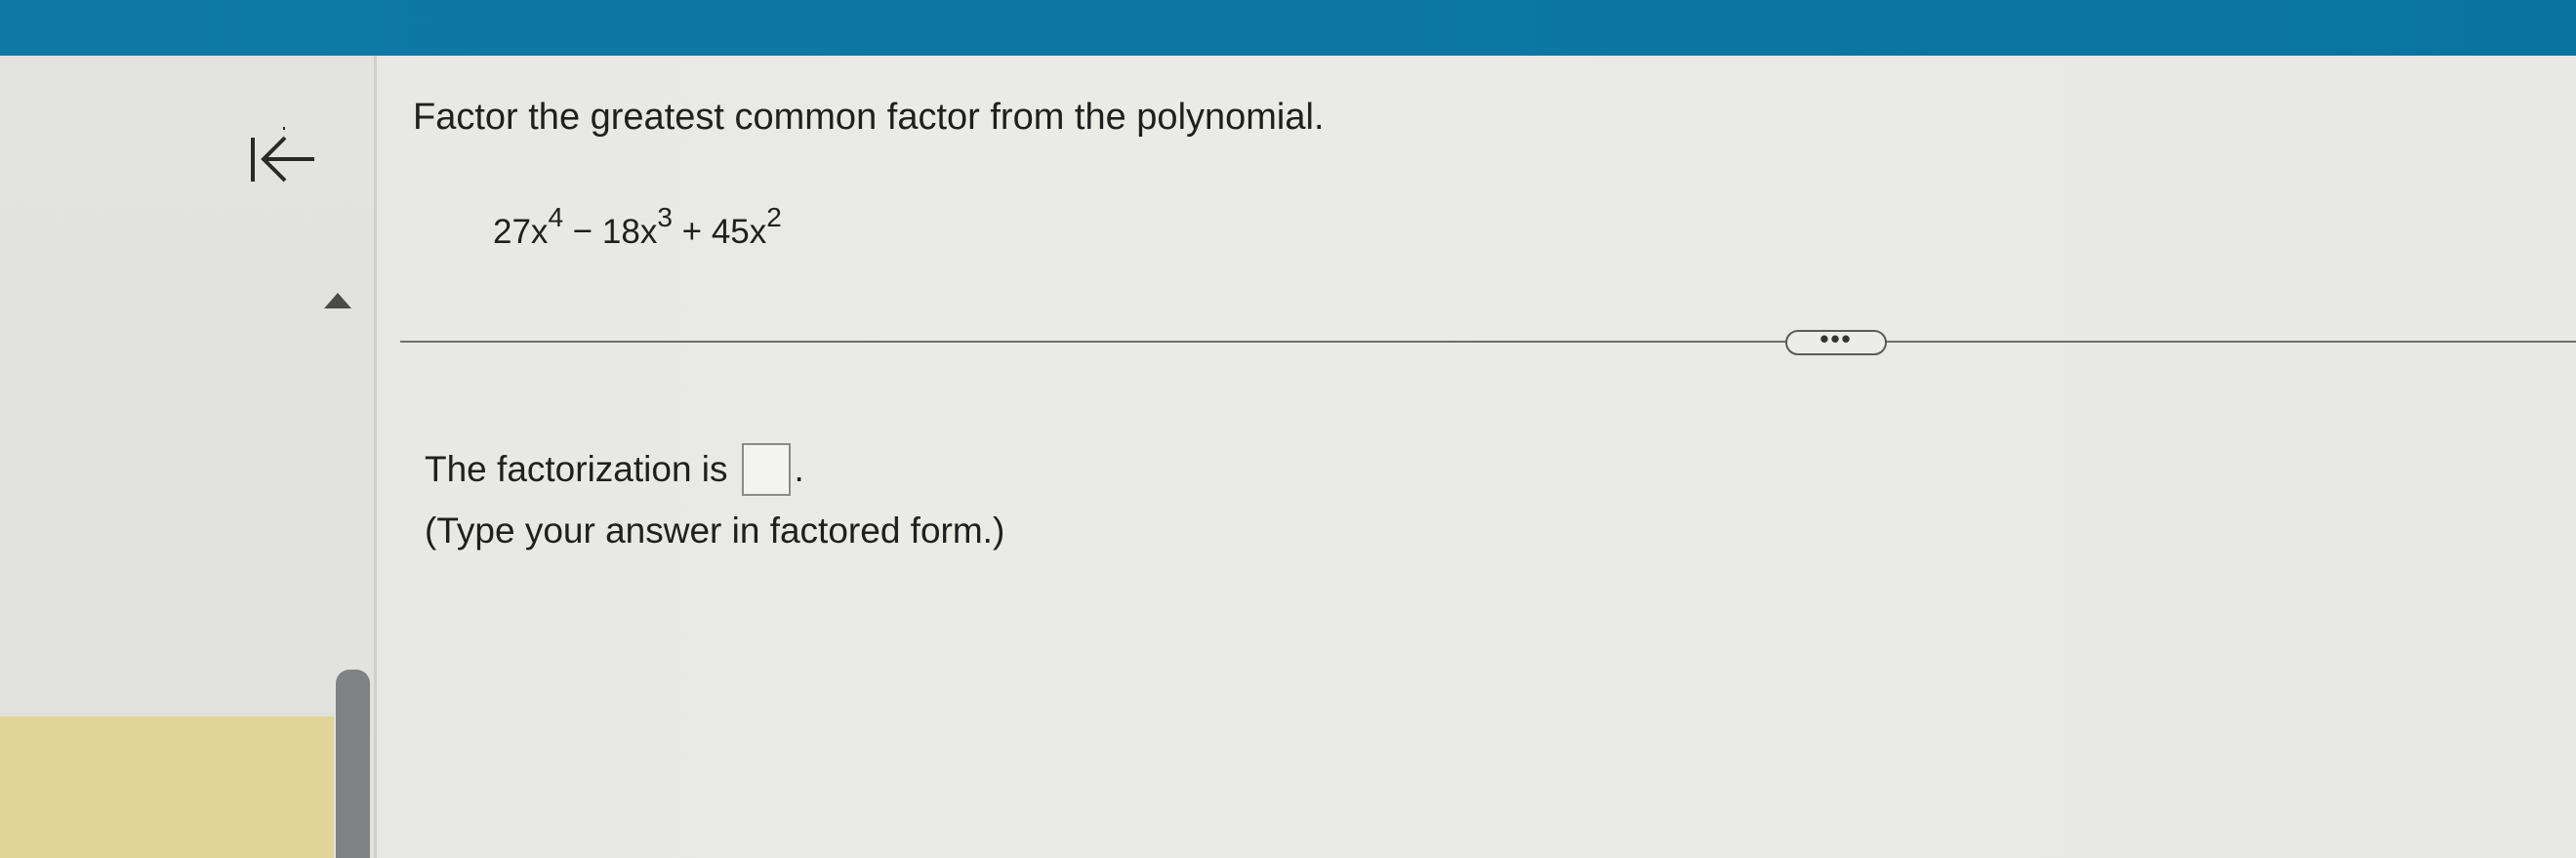  Describe the element at coordinates (582, 231) in the screenshot. I see `operator-minus: −` at that location.